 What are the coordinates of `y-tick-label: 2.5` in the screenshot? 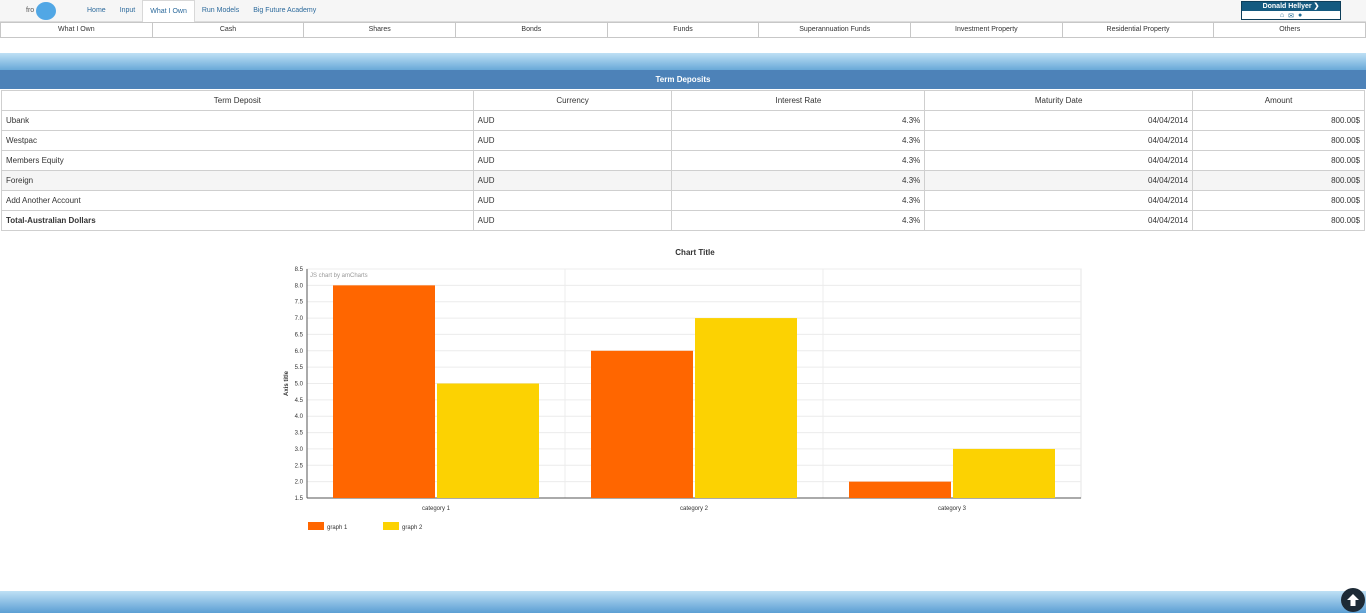 It's located at (299, 466).